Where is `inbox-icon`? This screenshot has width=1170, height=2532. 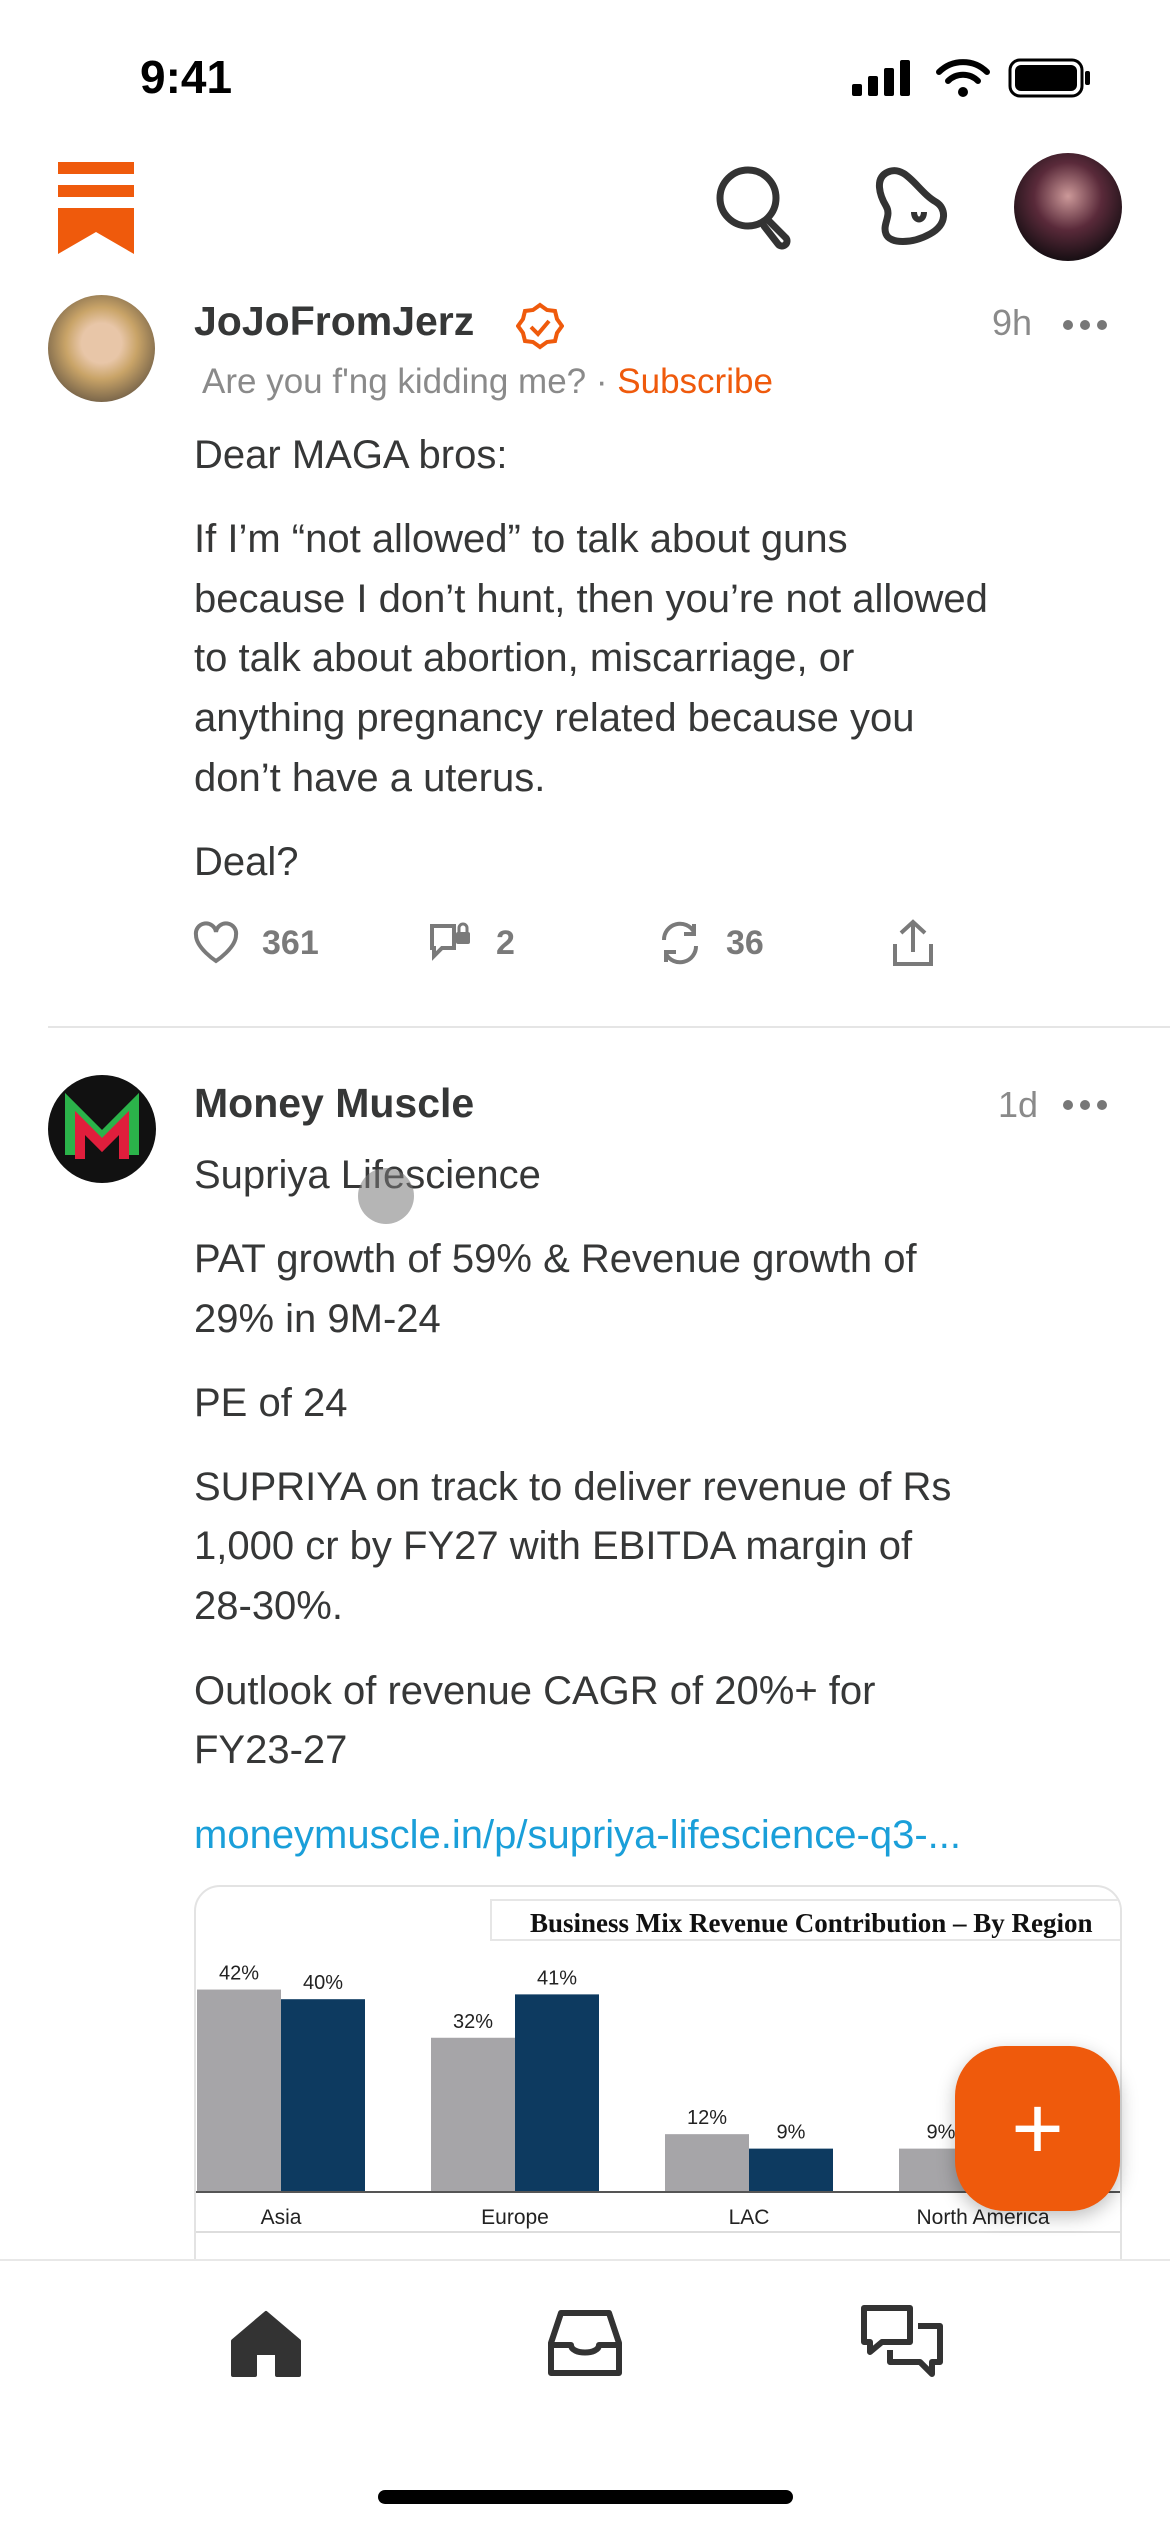 inbox-icon is located at coordinates (585, 2343).